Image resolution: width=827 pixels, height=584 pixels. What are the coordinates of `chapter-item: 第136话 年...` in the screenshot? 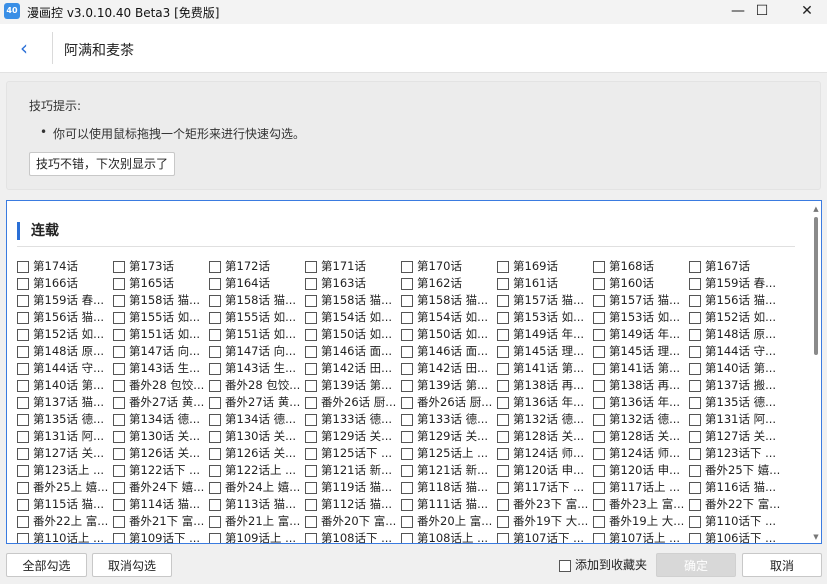 It's located at (639, 402).